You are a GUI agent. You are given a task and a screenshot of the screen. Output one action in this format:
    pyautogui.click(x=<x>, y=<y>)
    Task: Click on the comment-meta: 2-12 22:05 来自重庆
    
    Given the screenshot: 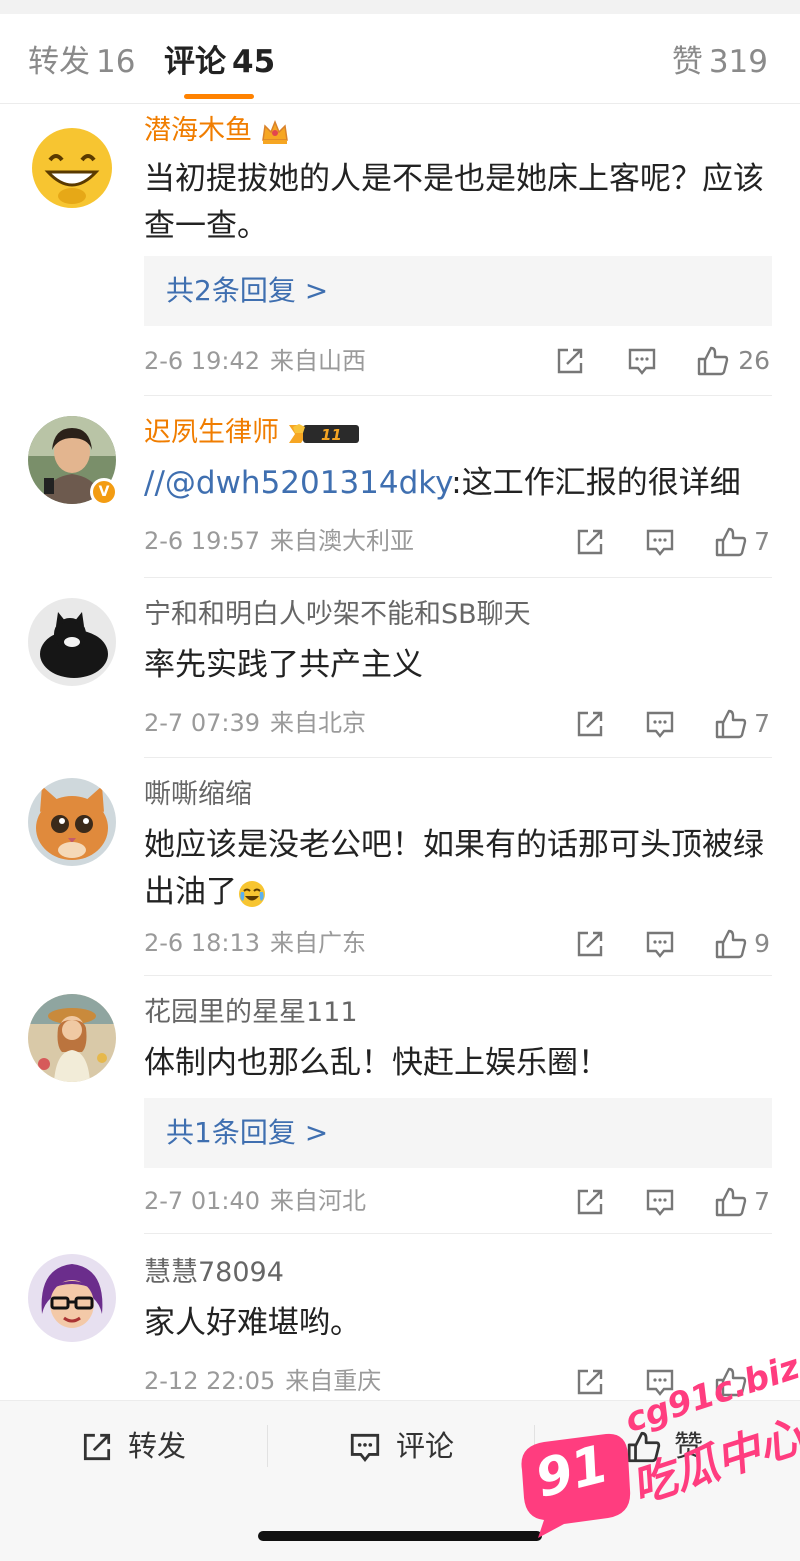 What is the action you would take?
    pyautogui.click(x=262, y=1381)
    